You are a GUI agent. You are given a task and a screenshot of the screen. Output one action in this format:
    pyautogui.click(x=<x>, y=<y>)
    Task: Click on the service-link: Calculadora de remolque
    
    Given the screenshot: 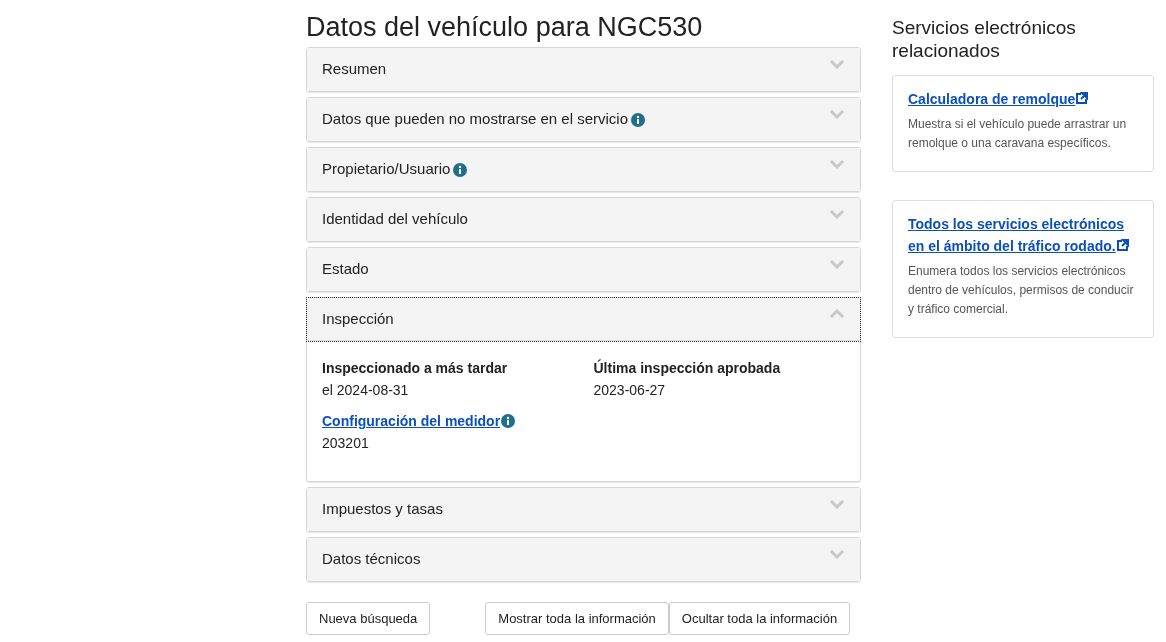 What is the action you would take?
    pyautogui.click(x=1023, y=99)
    